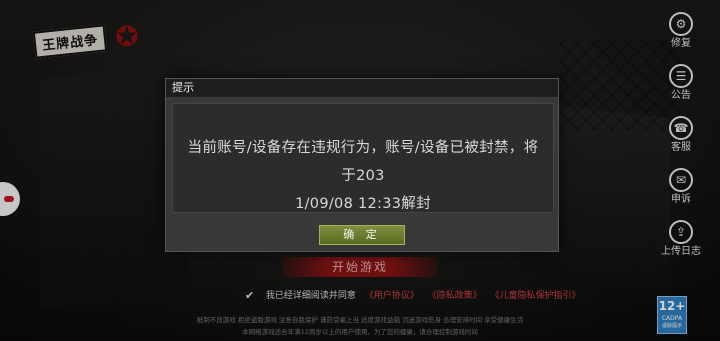  I want to click on dialog-title: 提示, so click(362, 88).